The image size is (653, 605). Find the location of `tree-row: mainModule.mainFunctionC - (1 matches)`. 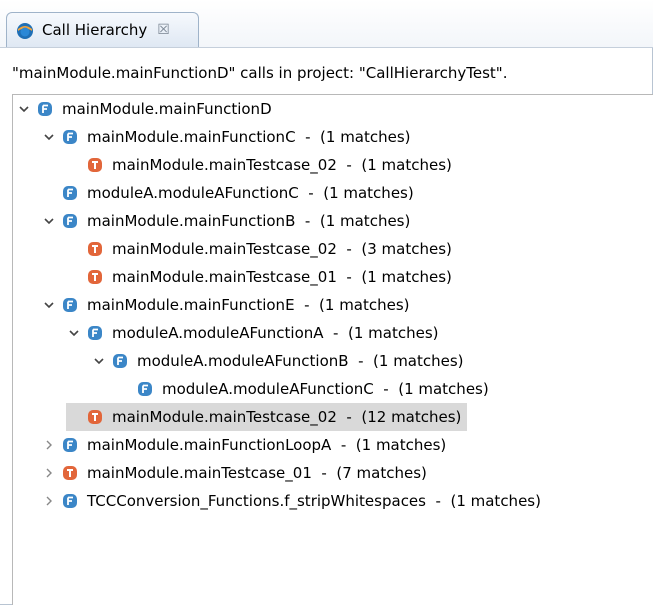

tree-row: mainModule.mainFunctionC - (1 matches) is located at coordinates (226, 137).